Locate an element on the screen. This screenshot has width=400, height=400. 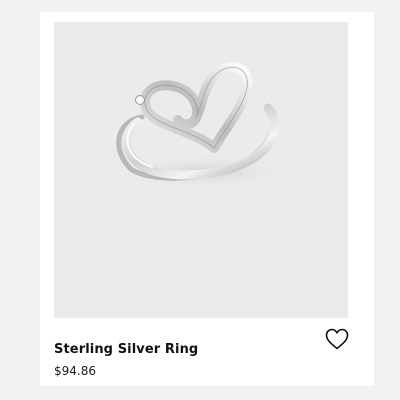
heart-outline-icon is located at coordinates (337, 339).